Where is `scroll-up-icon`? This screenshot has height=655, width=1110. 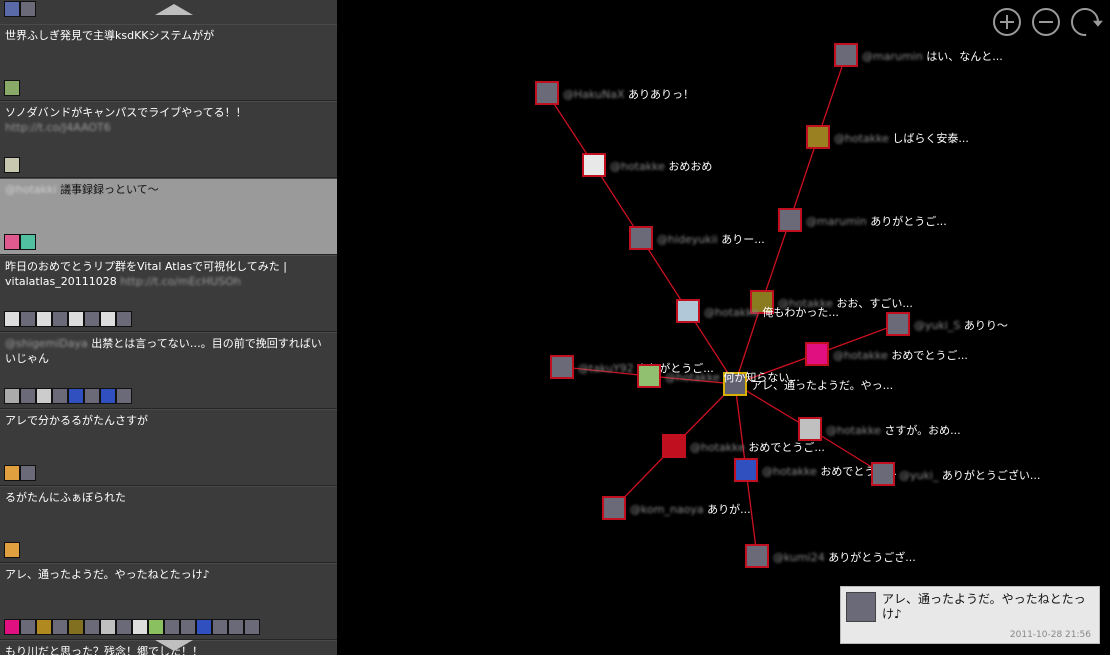
scroll-up-icon is located at coordinates (174, 9).